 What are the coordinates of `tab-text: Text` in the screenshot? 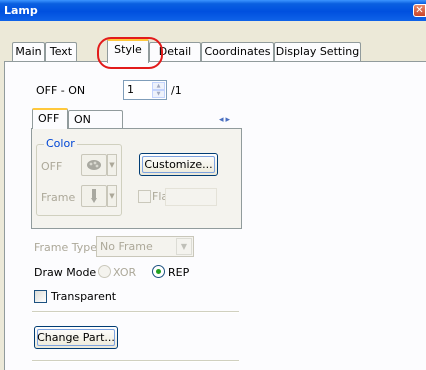 It's located at (61, 52).